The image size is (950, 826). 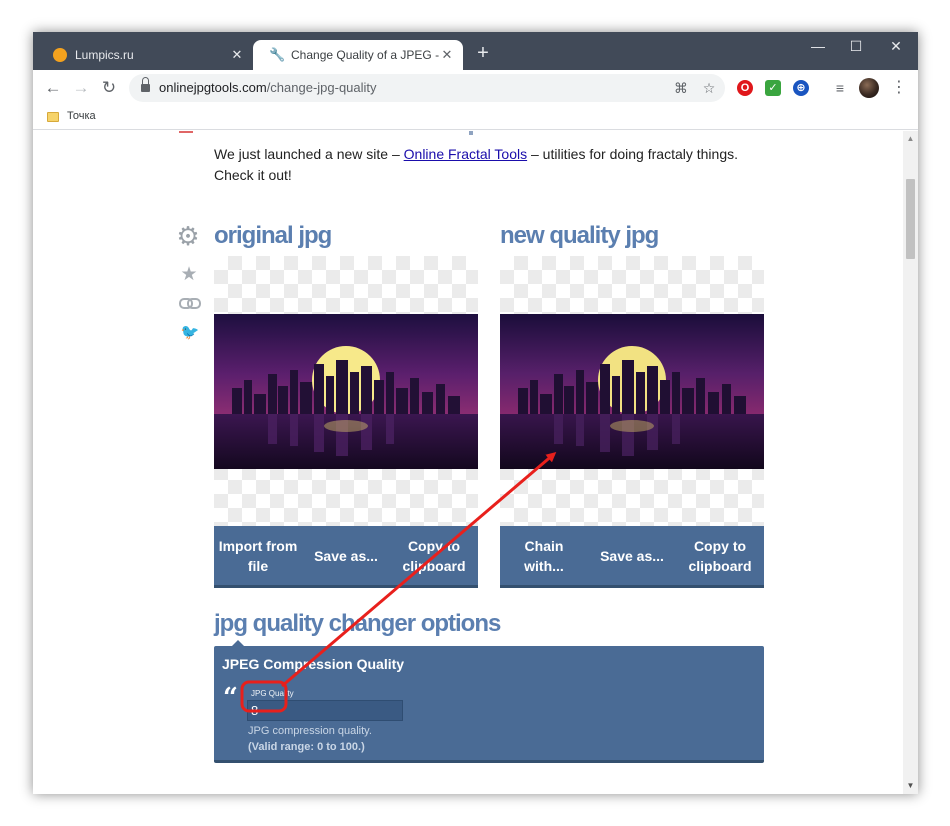 I want to click on original-image-panel, so click(x=346, y=391).